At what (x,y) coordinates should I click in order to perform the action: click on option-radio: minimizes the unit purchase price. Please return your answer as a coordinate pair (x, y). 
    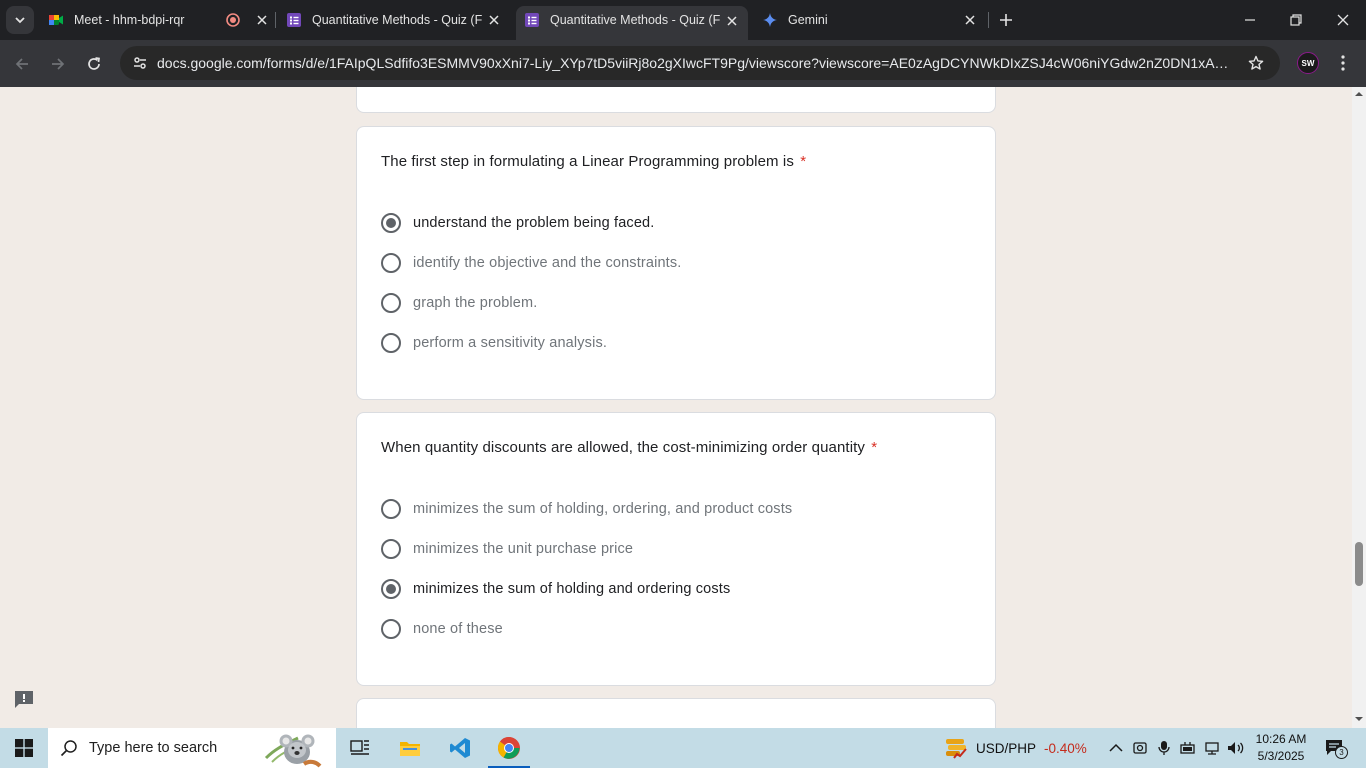
    Looking at the image, I should click on (507, 549).